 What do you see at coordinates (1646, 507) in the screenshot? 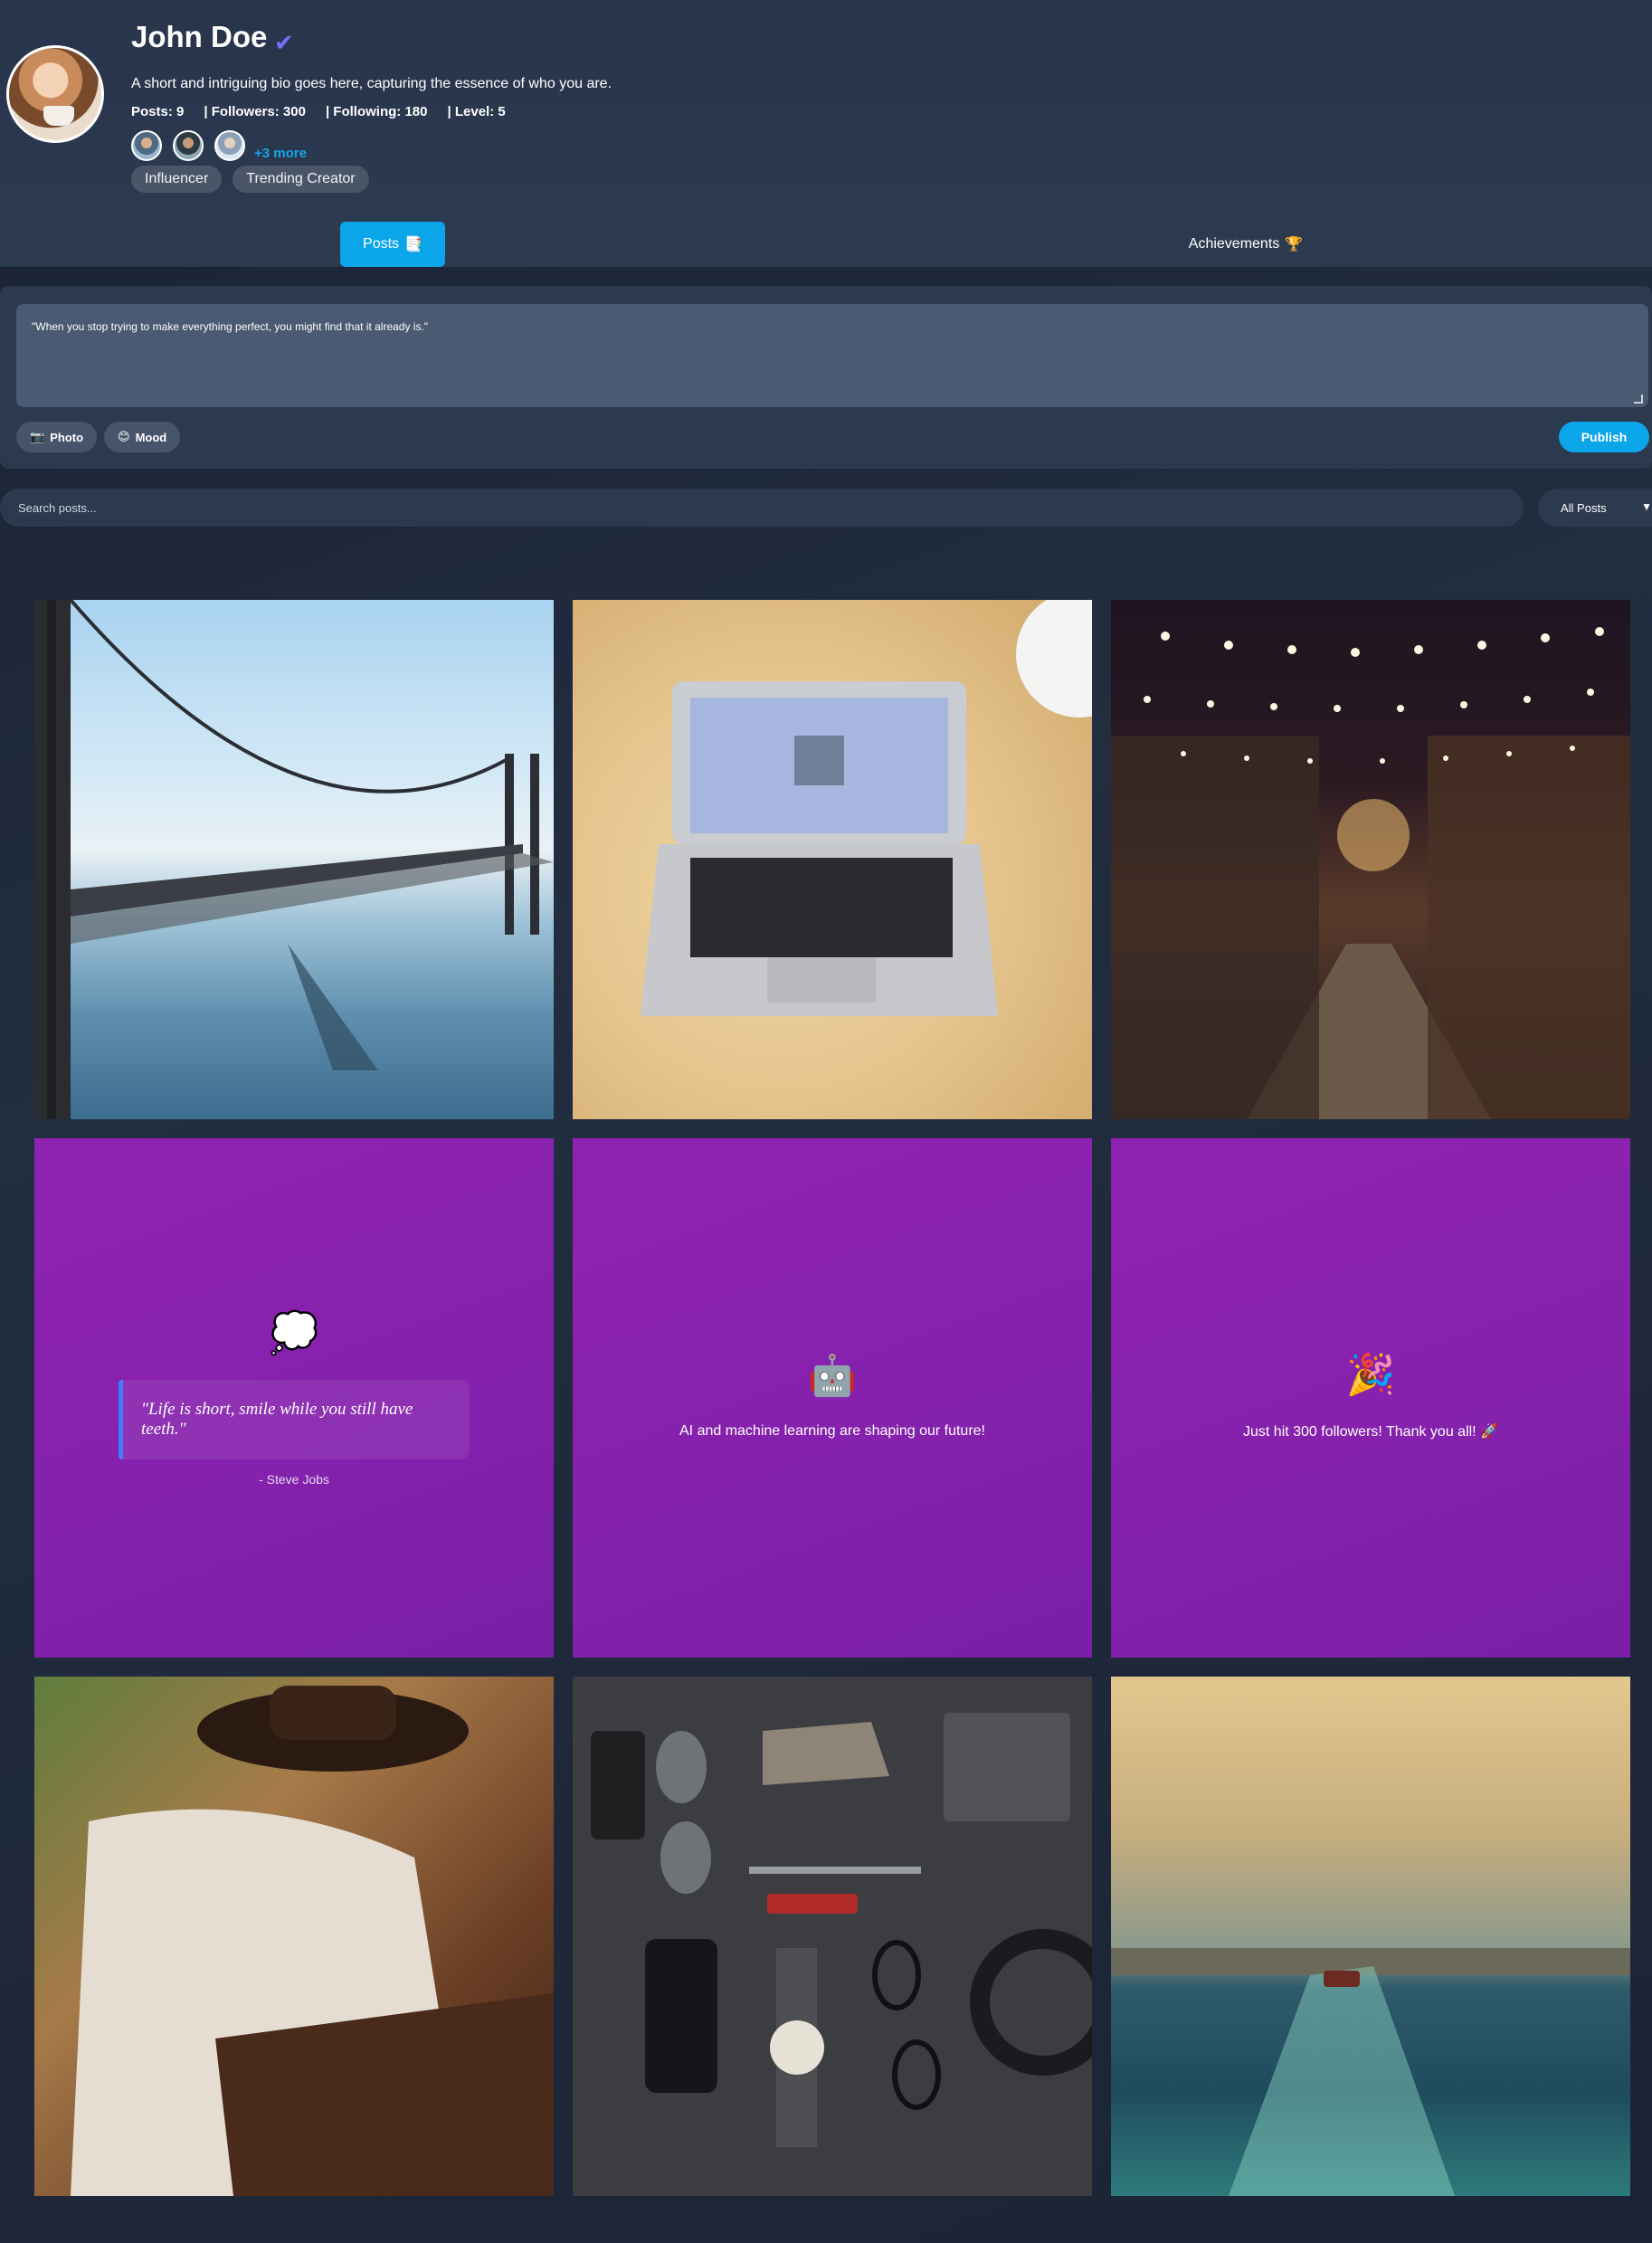
I see `chevron-down-icon: ▼` at bounding box center [1646, 507].